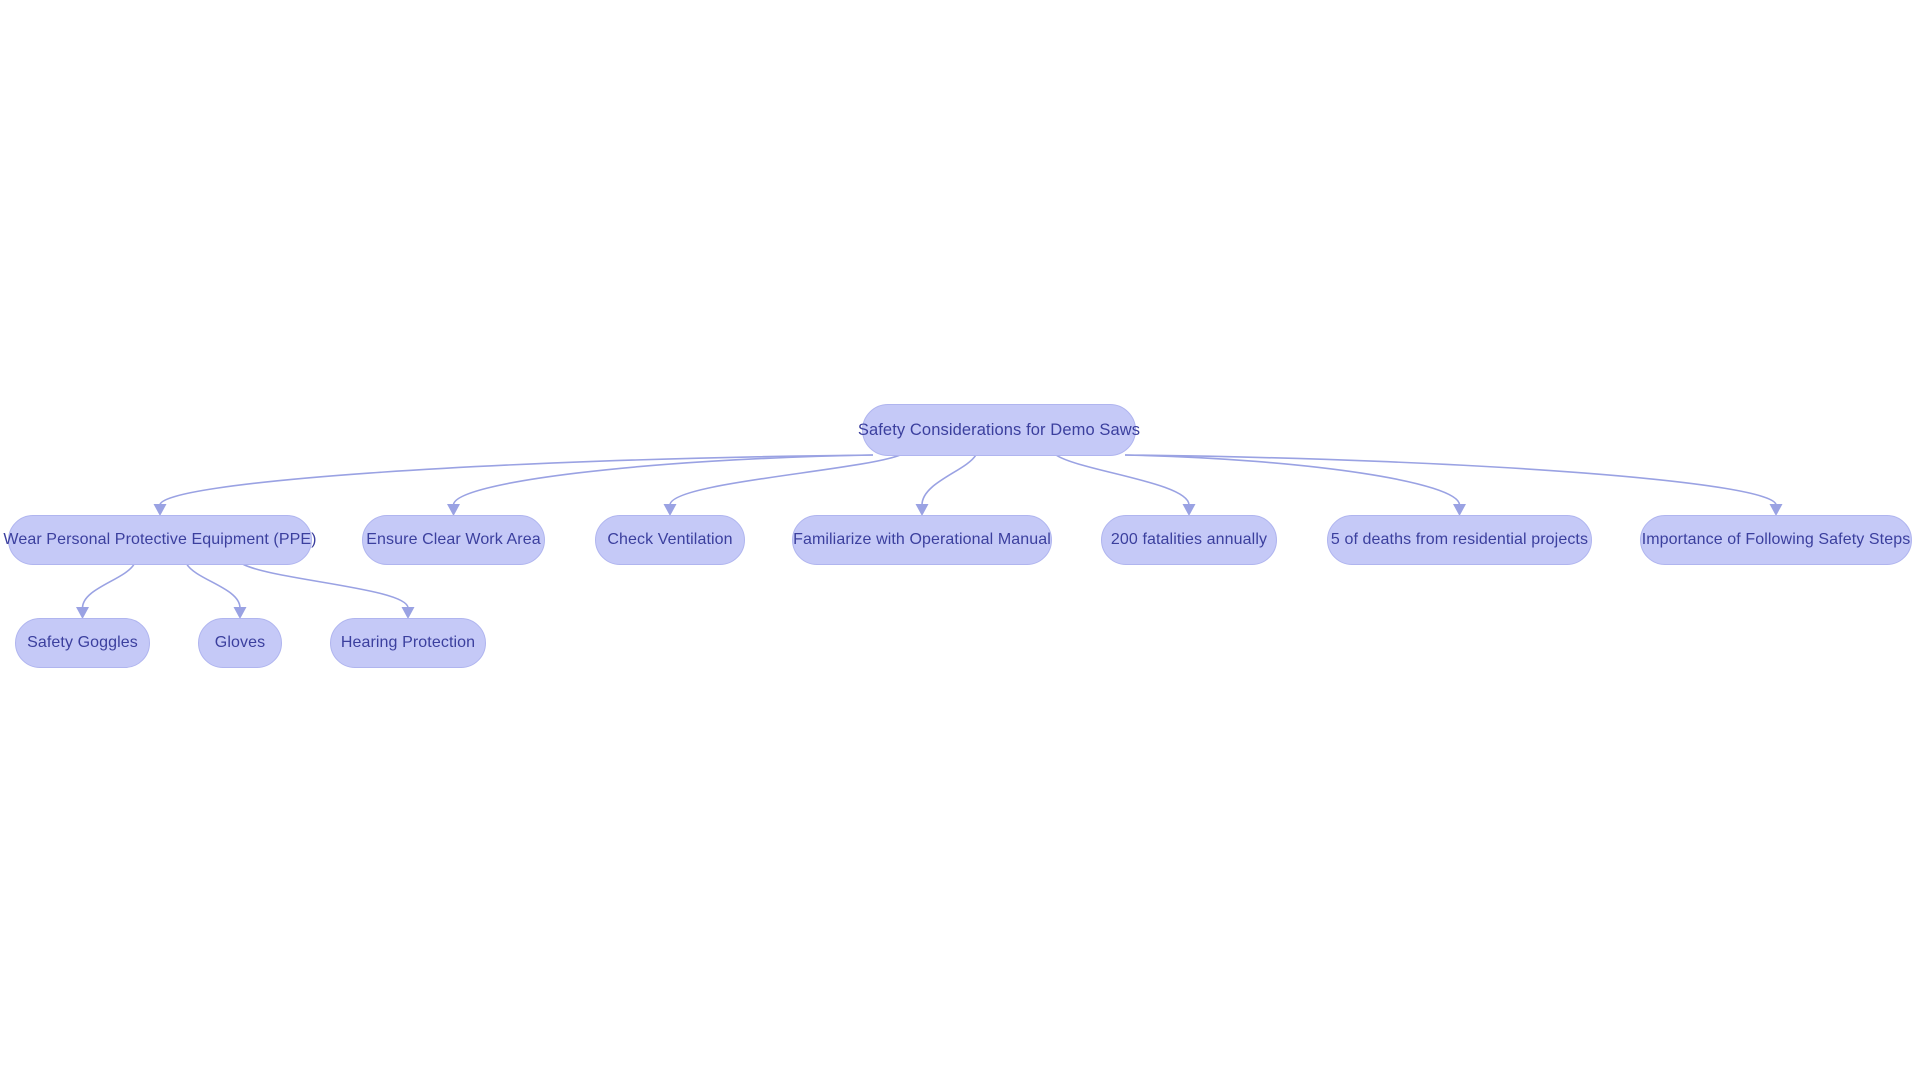 The image size is (1920, 1083). I want to click on edge-root-clear-work-area, so click(662, 480).